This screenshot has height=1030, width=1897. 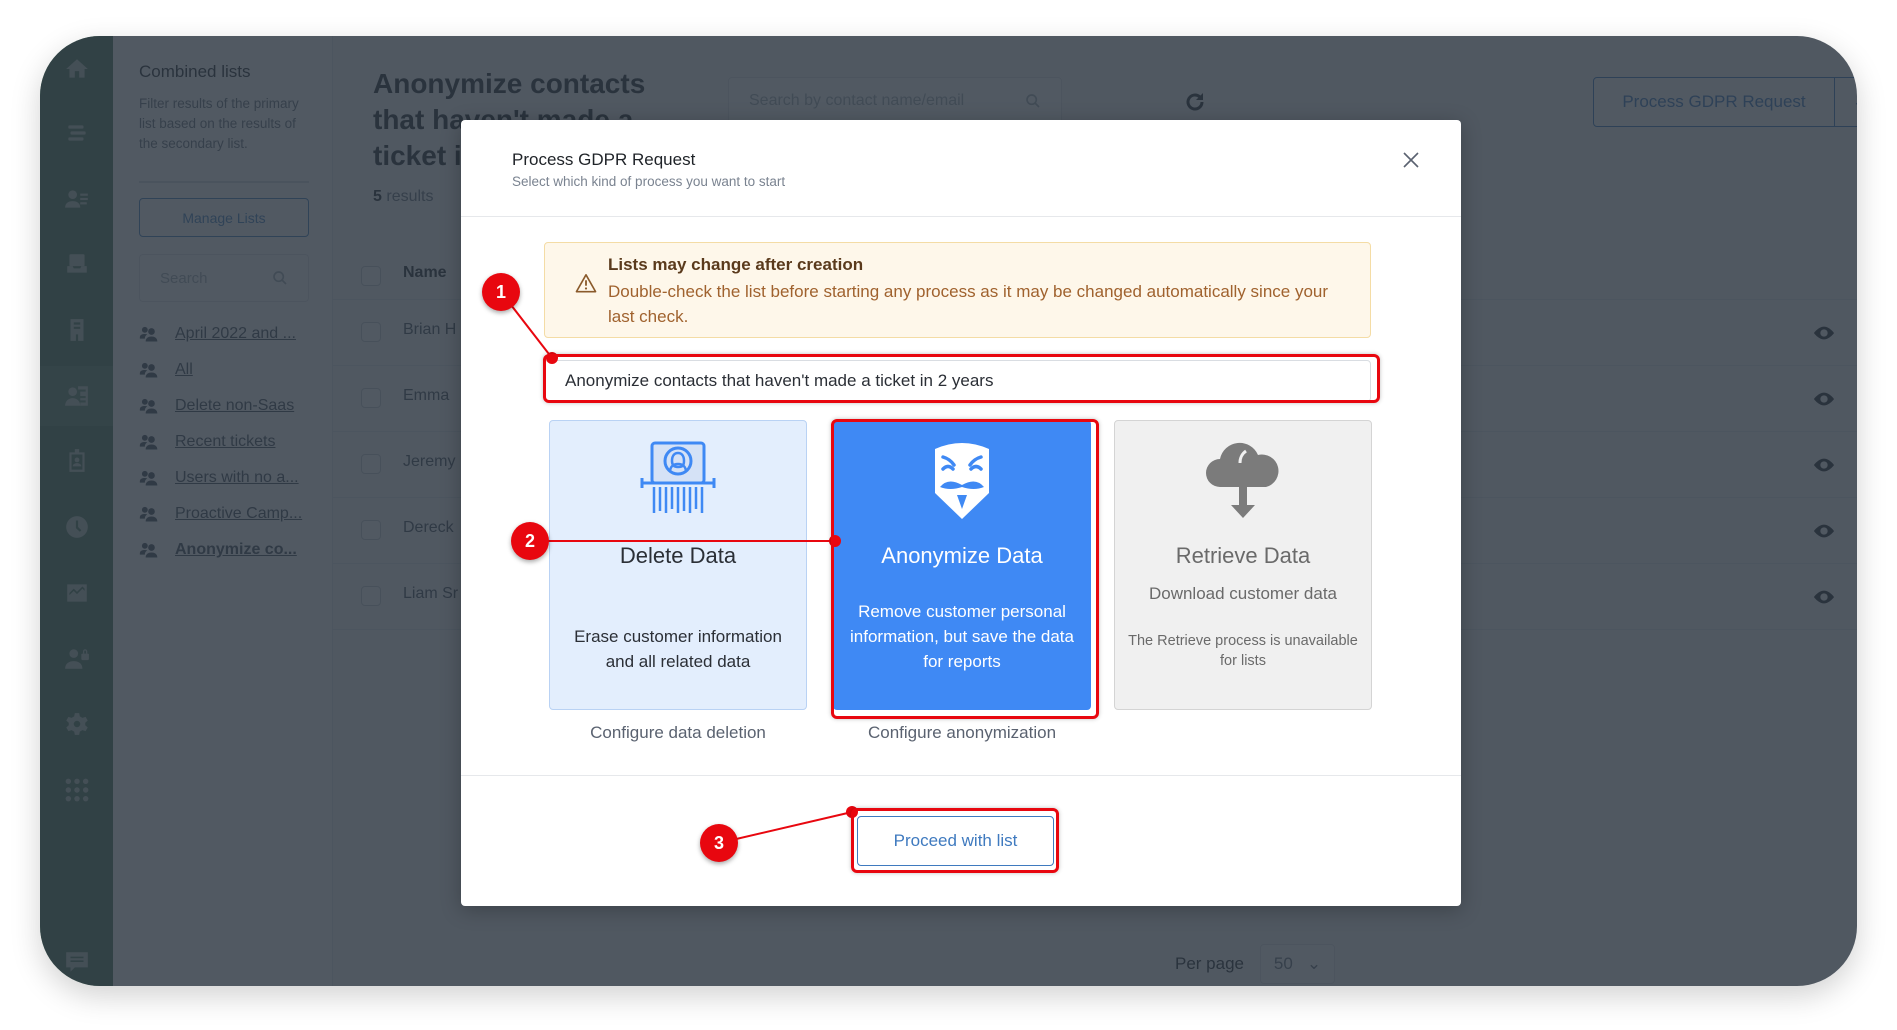 I want to click on close-icon, so click(x=1411, y=160).